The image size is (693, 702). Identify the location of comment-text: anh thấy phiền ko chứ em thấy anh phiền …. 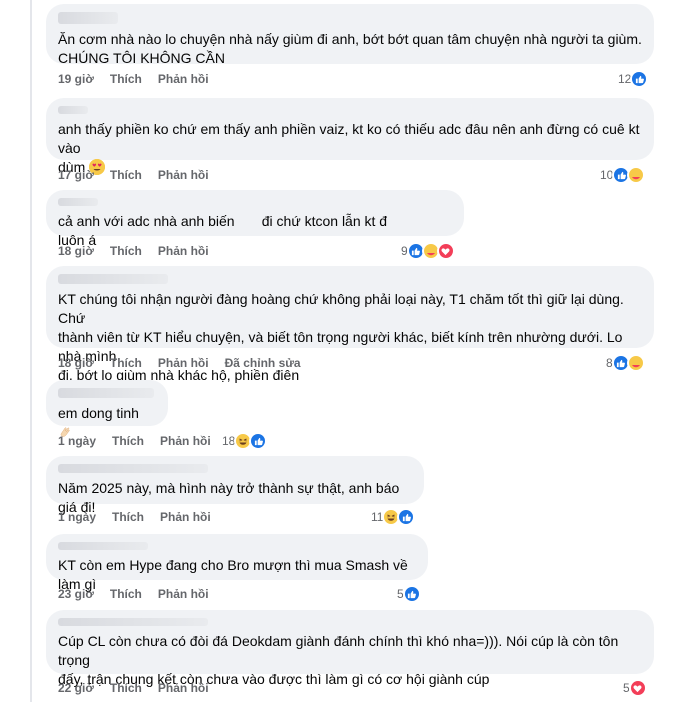
(349, 148).